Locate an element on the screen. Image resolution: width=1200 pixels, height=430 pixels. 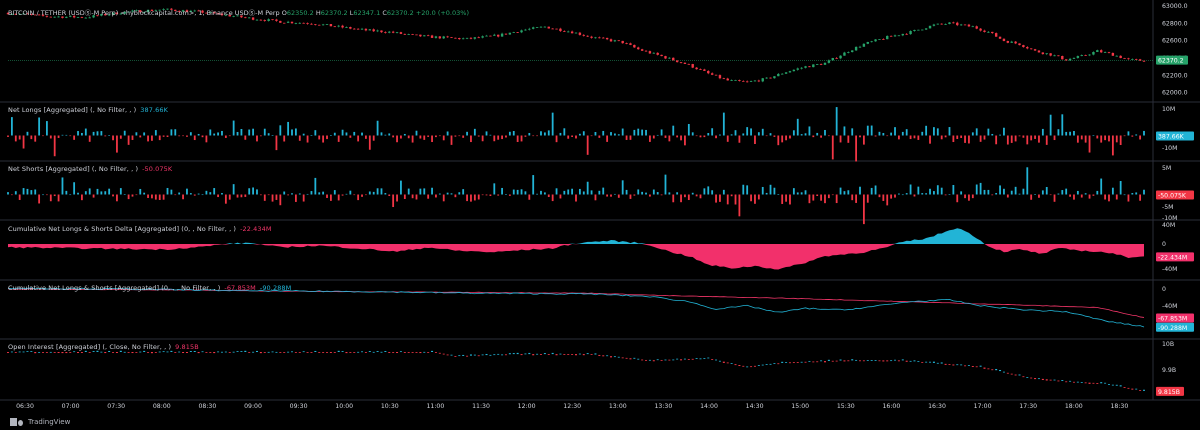
tradingview-brand: TradingView is located at coordinates (40, 422).